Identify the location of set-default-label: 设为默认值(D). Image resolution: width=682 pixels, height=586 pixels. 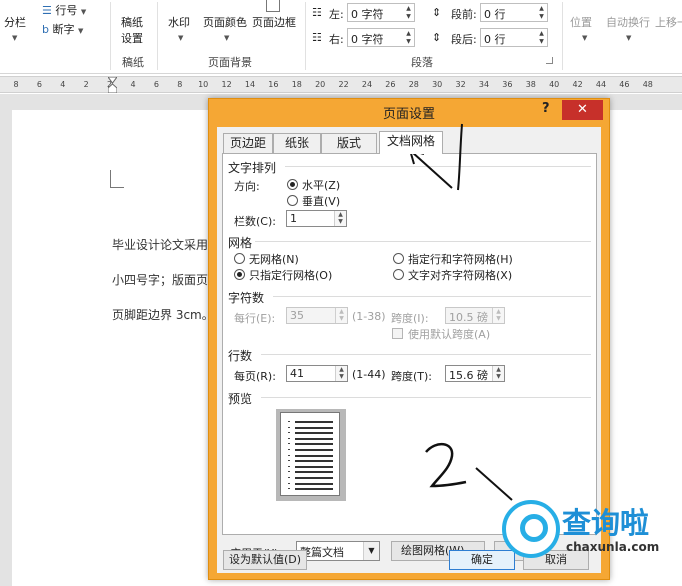
(265, 559).